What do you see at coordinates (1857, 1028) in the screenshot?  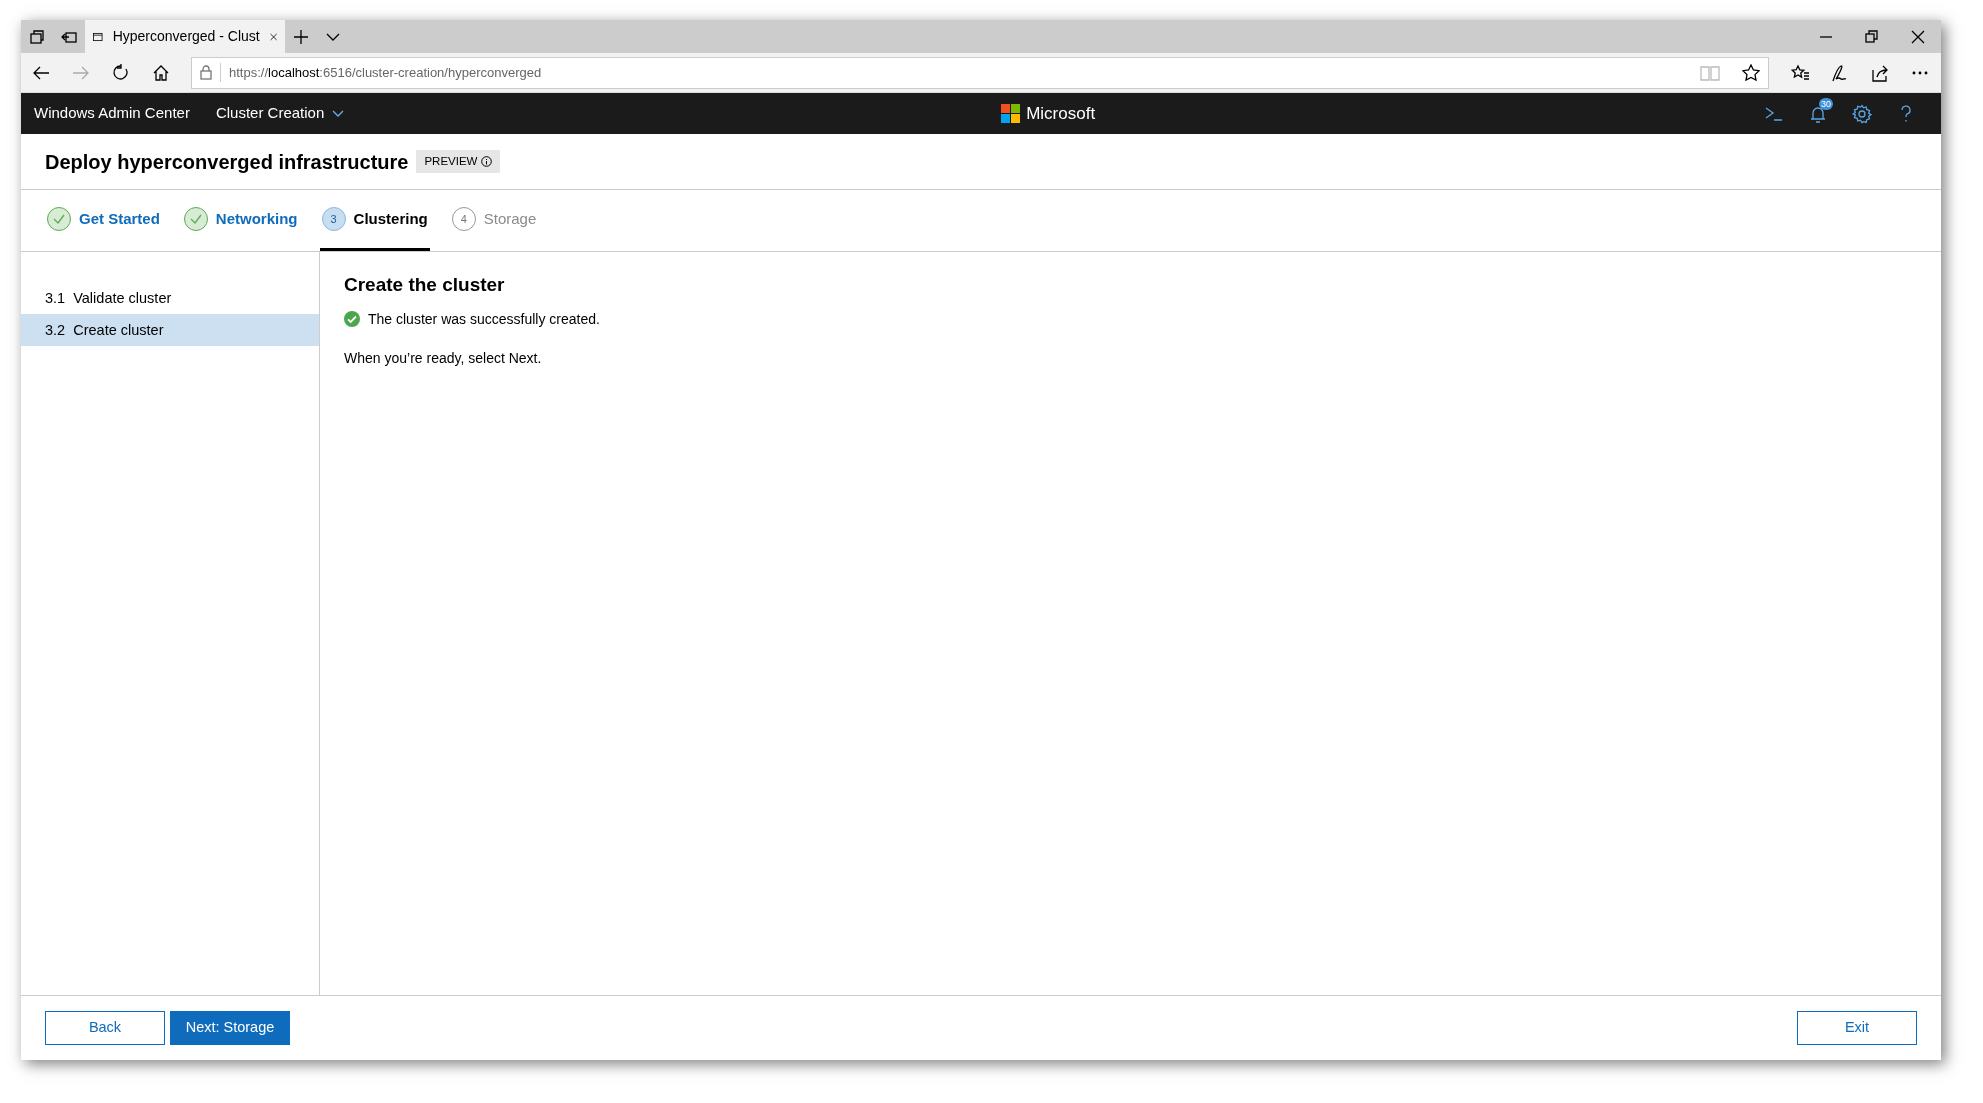 I see `exit-button: Exit` at bounding box center [1857, 1028].